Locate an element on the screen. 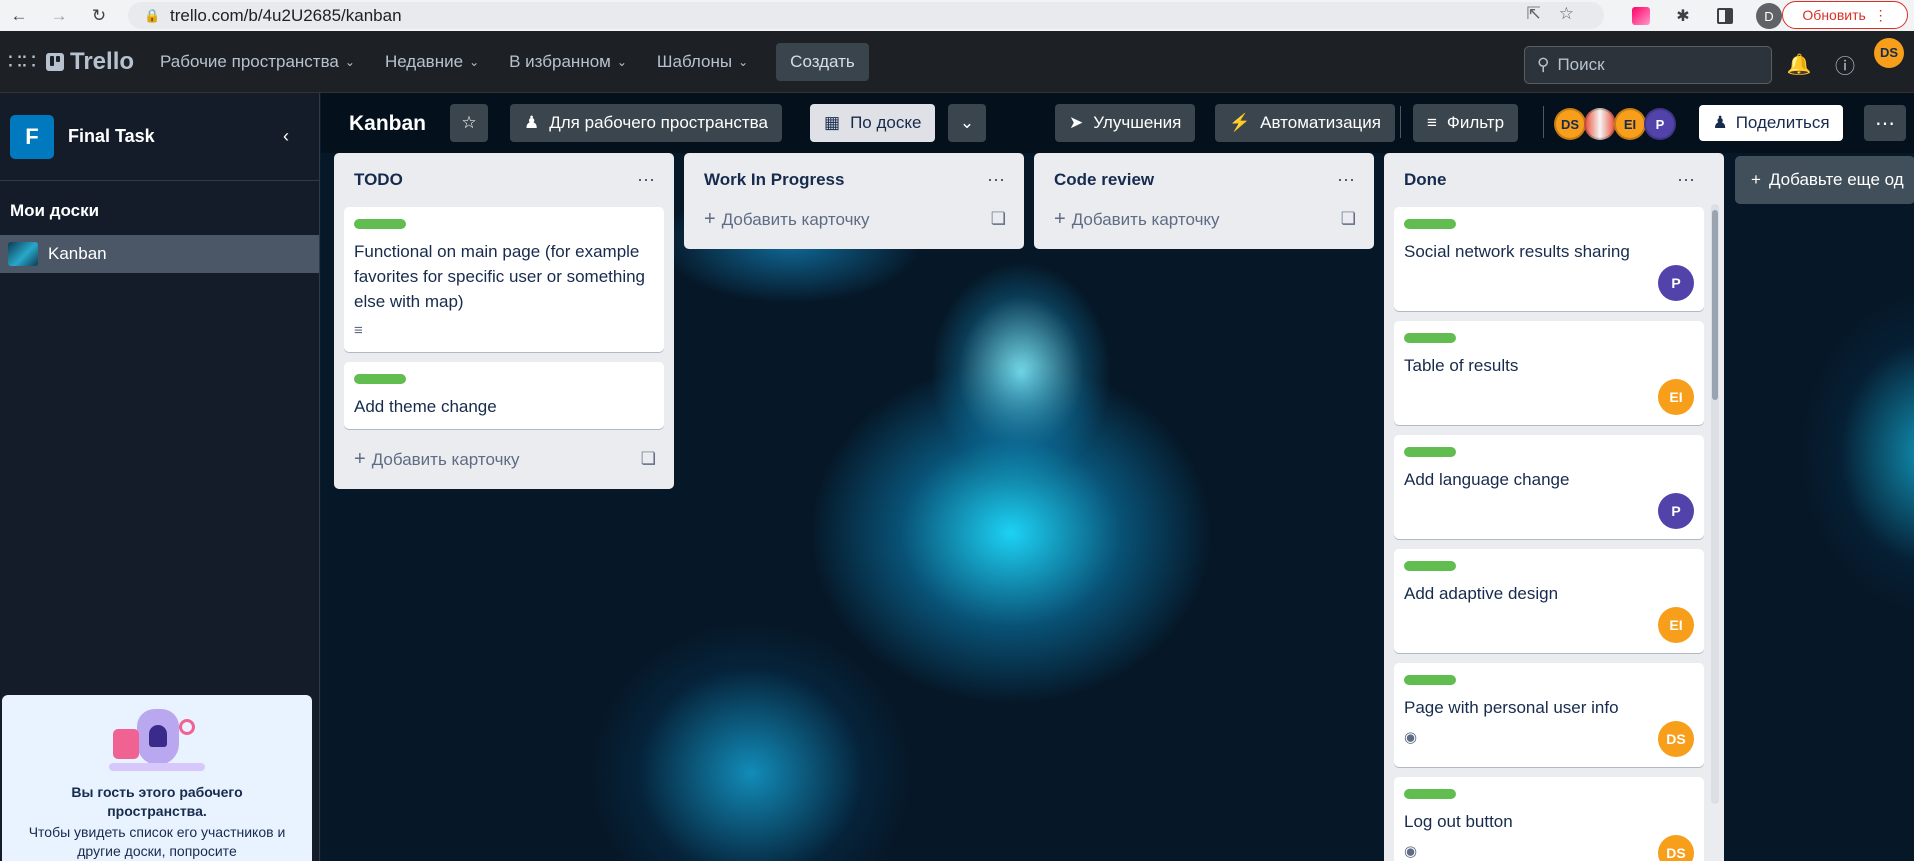 The width and height of the screenshot is (1914, 861). list-scrollbar-thumb is located at coordinates (1715, 305).